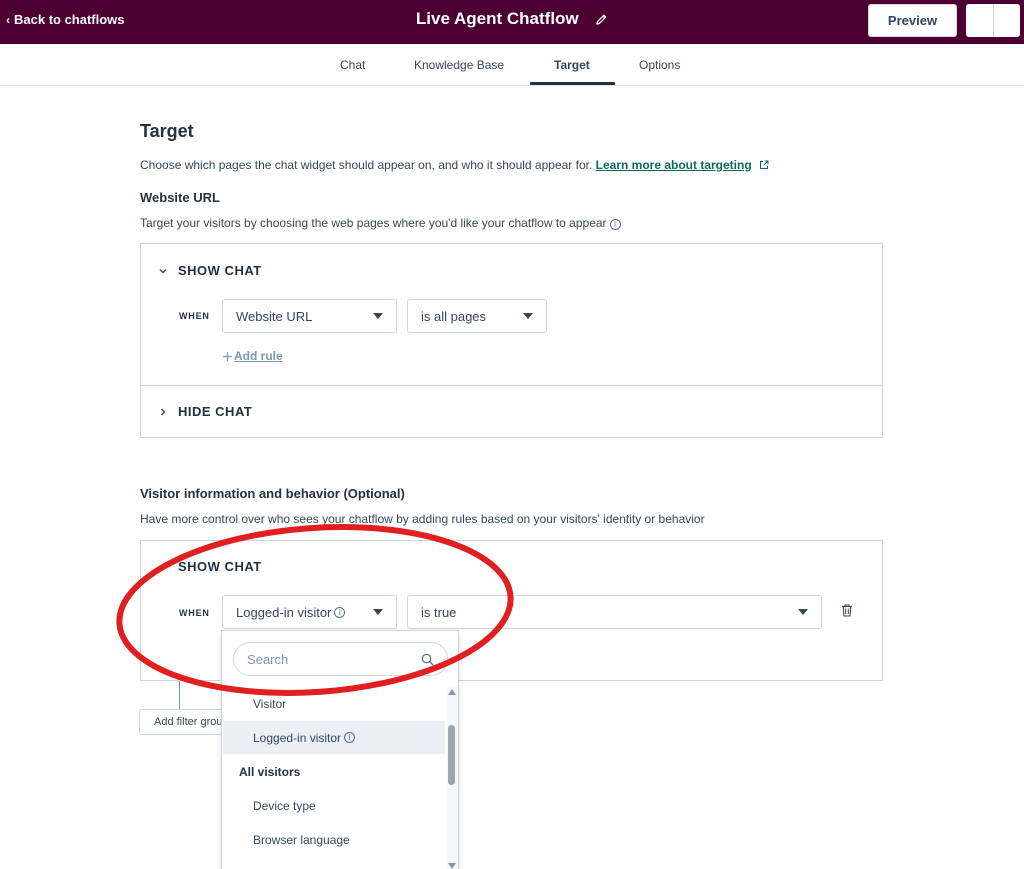  Describe the element at coordinates (270, 772) in the screenshot. I see `dropdown-group-all-visitors: All visitors` at that location.